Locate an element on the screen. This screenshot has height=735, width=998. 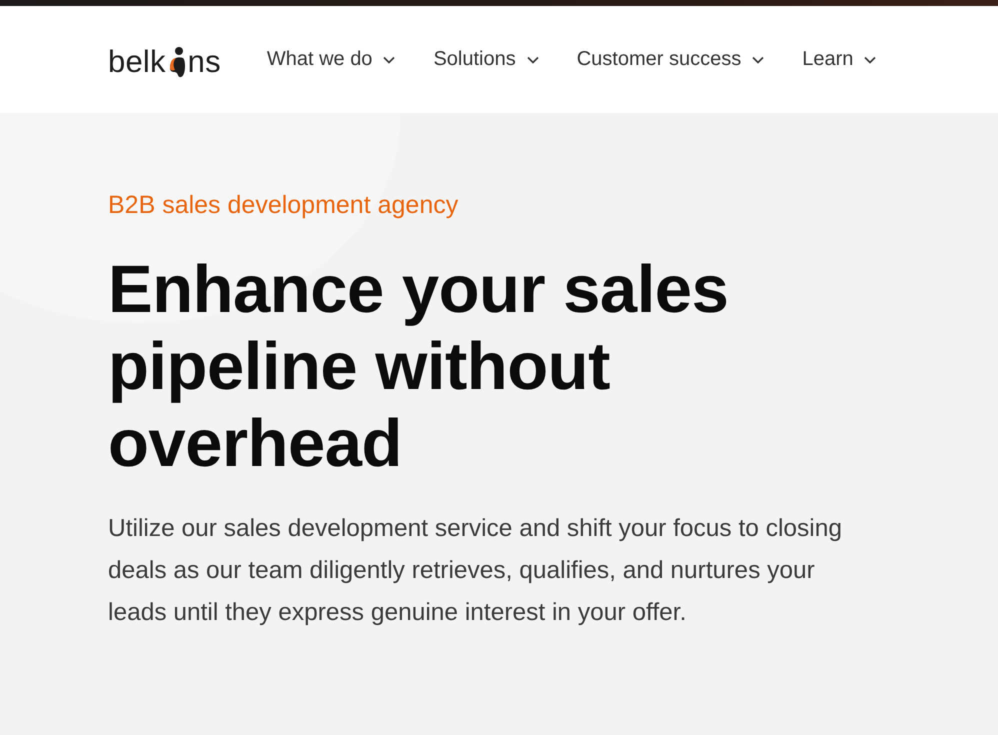
nav-menu-item: Customer success is located at coordinates (670, 59).